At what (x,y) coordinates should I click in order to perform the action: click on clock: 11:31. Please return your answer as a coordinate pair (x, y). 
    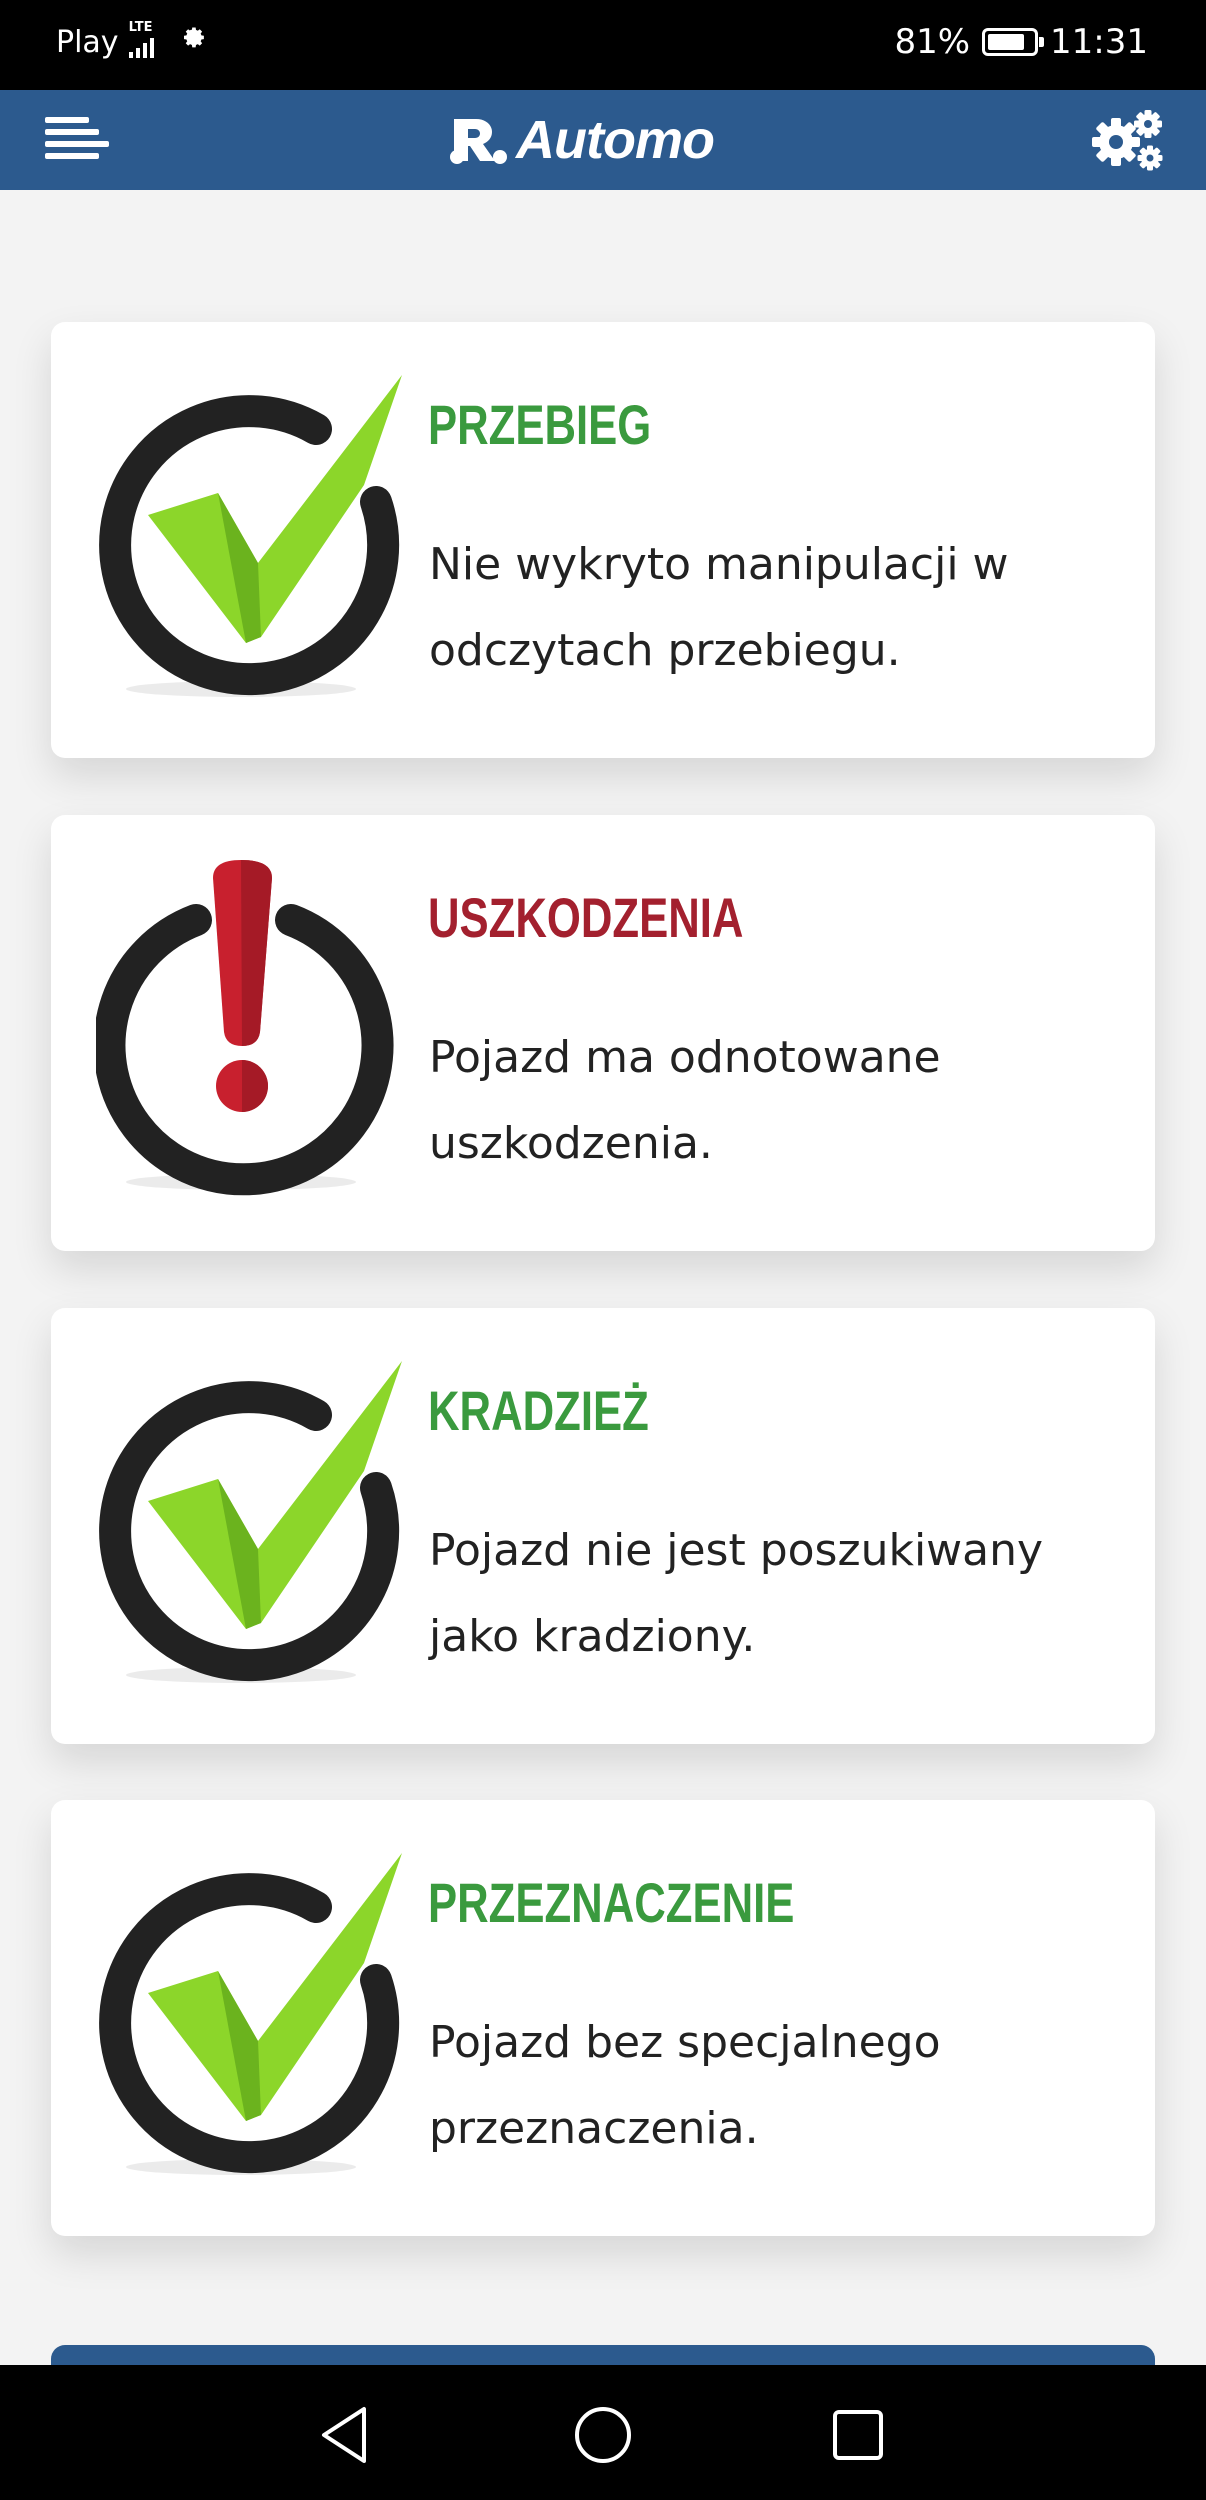
    Looking at the image, I should click on (1099, 42).